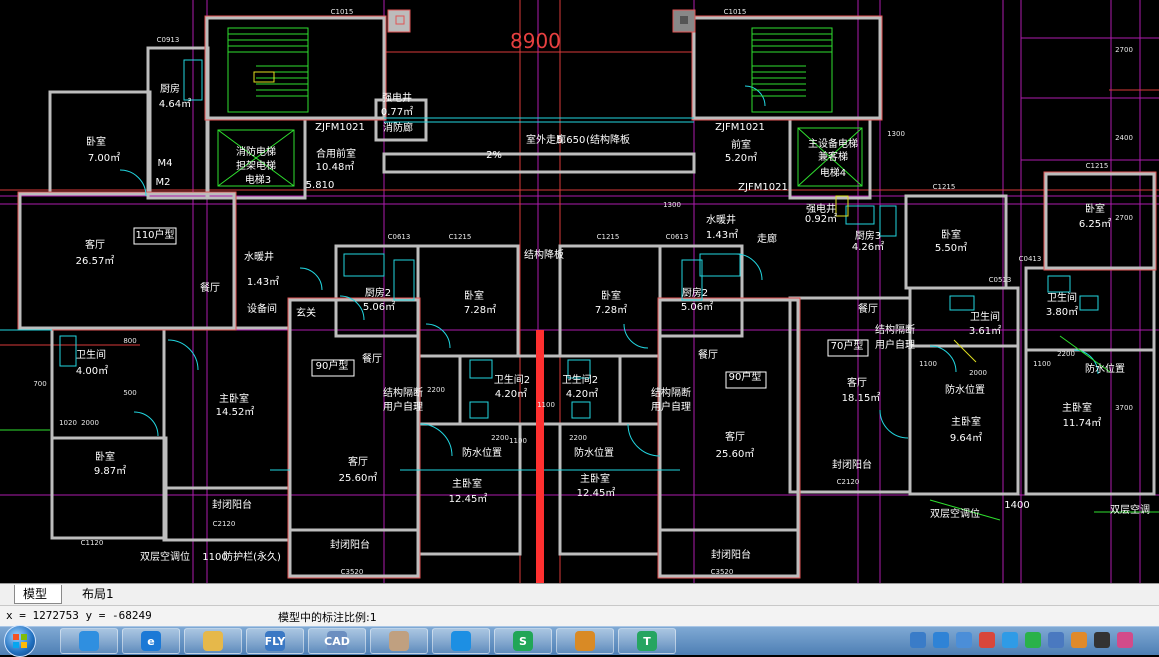  I want to click on network-signal-tray-icon, so click(1102, 640).